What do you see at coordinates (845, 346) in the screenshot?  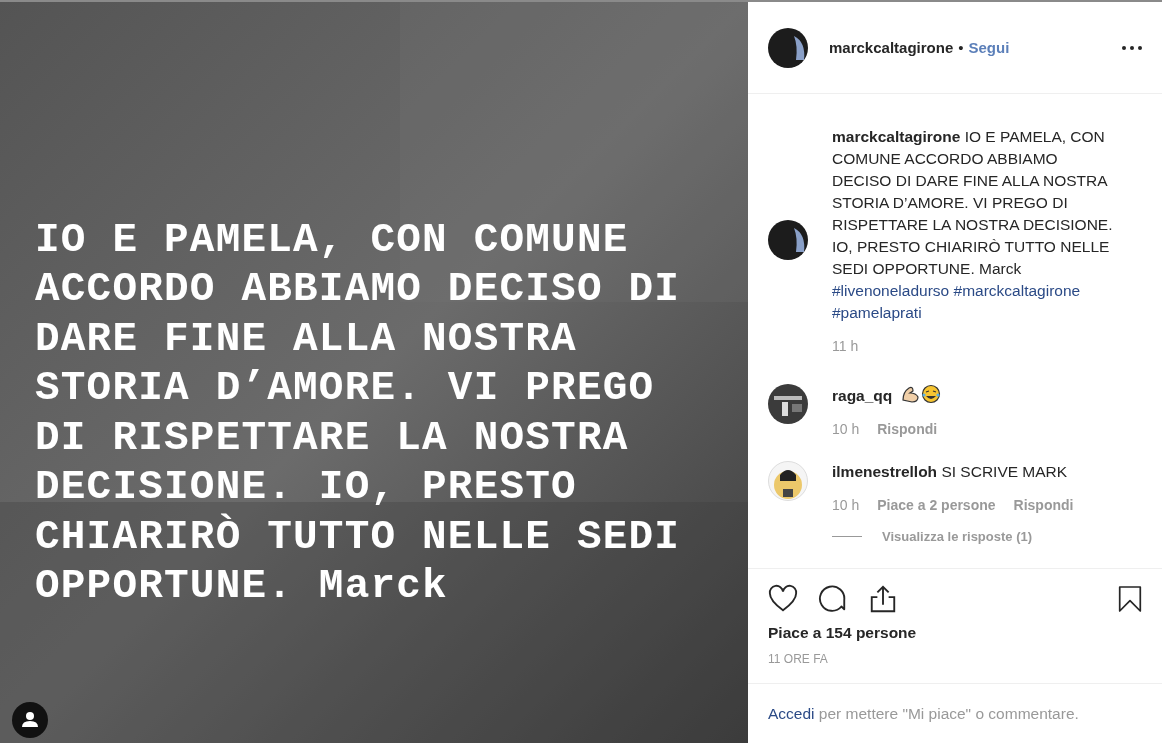 I see `comment-time: 11 h` at bounding box center [845, 346].